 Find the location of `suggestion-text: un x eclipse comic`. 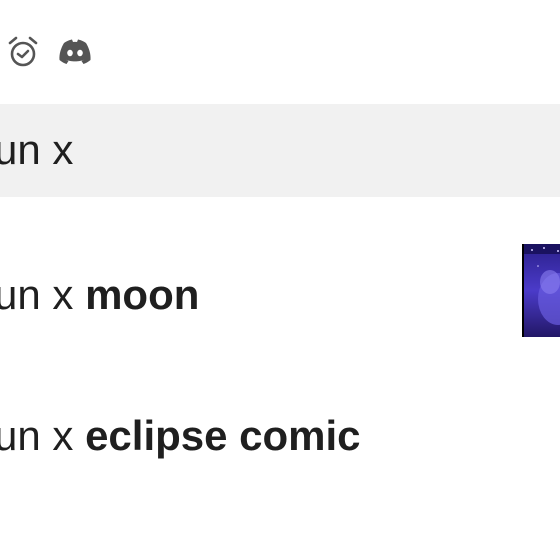

suggestion-text: un x eclipse comic is located at coordinates (180, 436).